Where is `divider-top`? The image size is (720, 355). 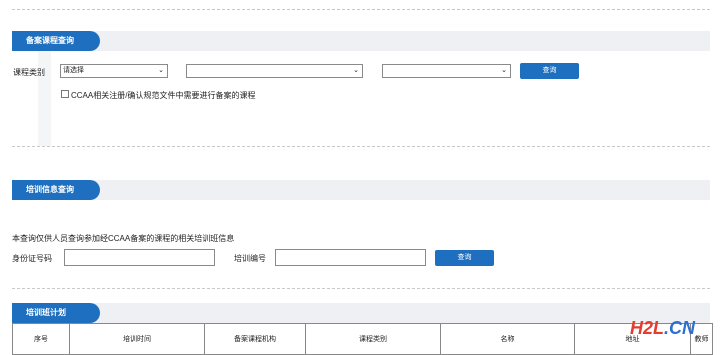
divider-top is located at coordinates (361, 9).